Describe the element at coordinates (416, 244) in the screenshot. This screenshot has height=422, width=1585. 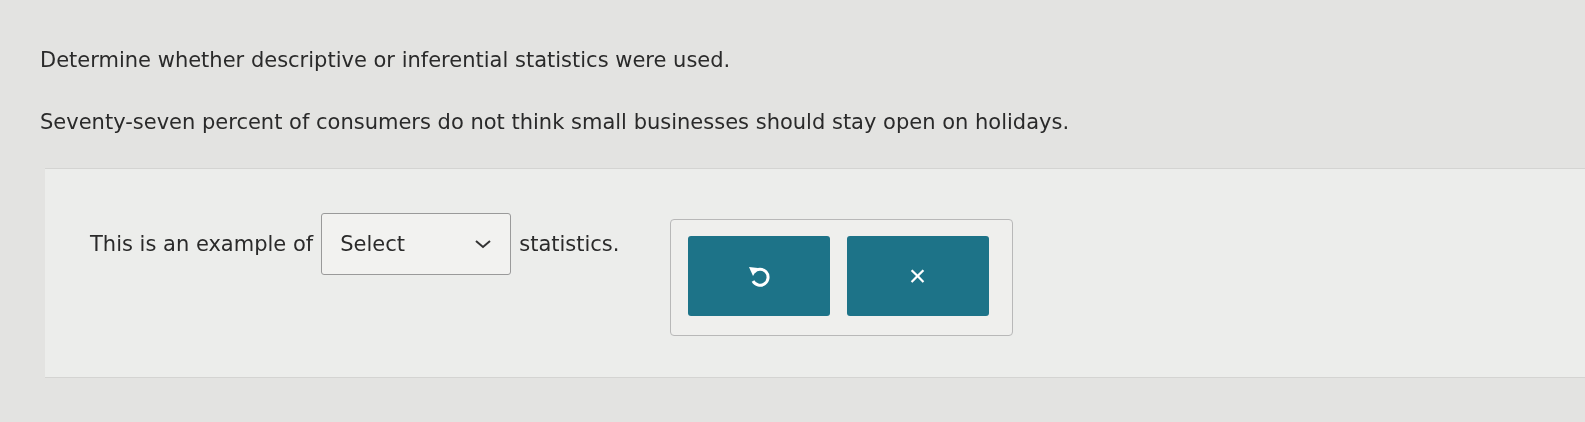
I see `statistics-dropdown: Select` at that location.